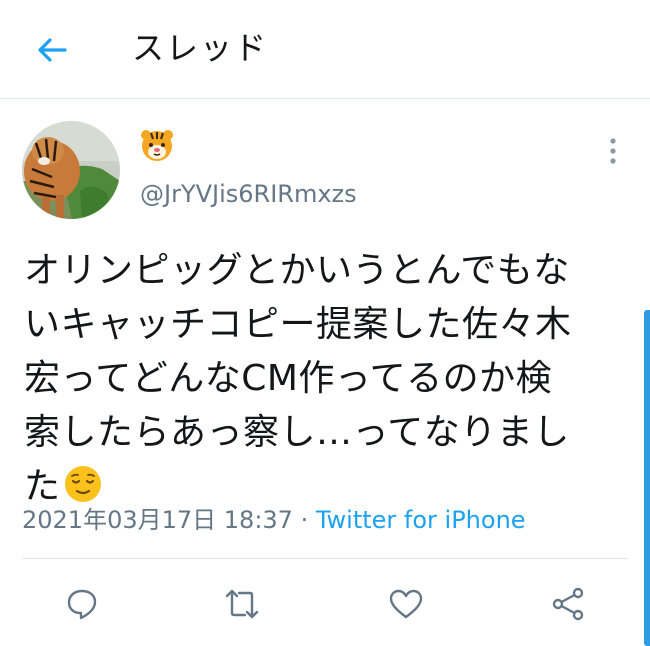 This screenshot has width=650, height=646. What do you see at coordinates (157, 520) in the screenshot?
I see `timestamp: 2021年03月17日 18:37` at bounding box center [157, 520].